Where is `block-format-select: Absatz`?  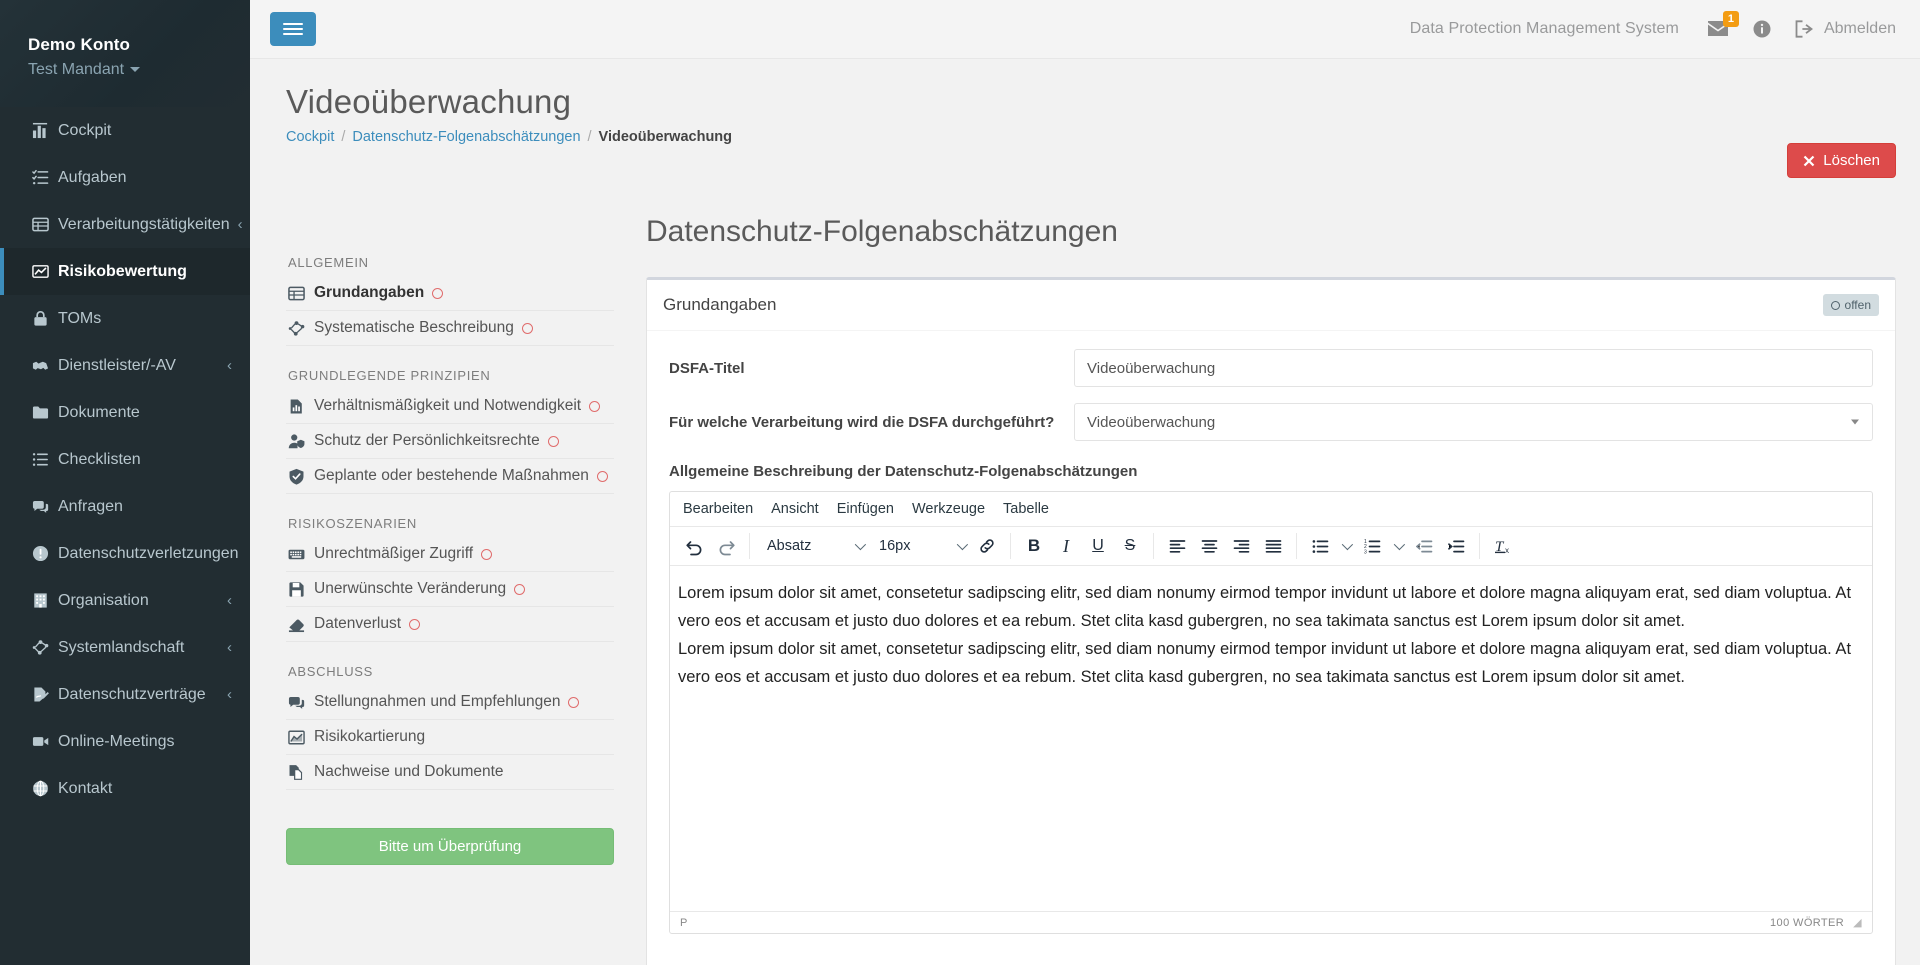
block-format-select: Absatz is located at coordinates (813, 546).